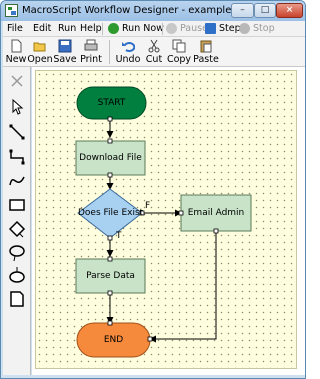  I want to click on rectangle-tool-button, so click(17, 205).